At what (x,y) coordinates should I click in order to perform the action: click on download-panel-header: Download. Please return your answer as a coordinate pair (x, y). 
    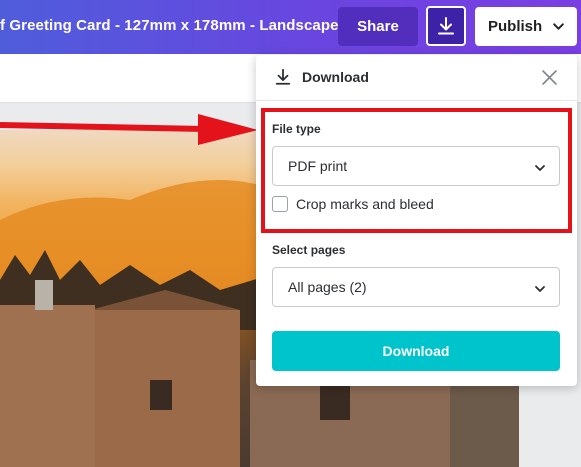
    Looking at the image, I should click on (416, 78).